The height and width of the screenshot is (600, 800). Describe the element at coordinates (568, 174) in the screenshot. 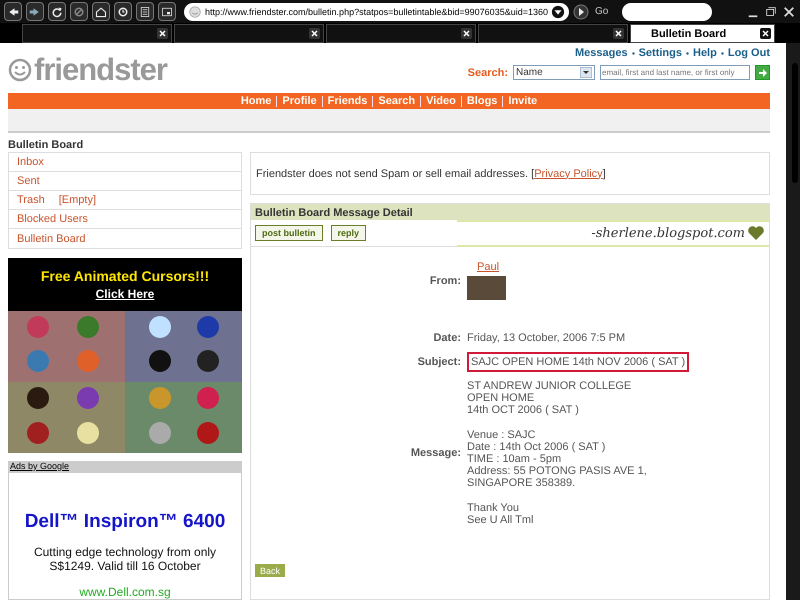

I see `privacy-policy-link: Privacy Policy` at that location.